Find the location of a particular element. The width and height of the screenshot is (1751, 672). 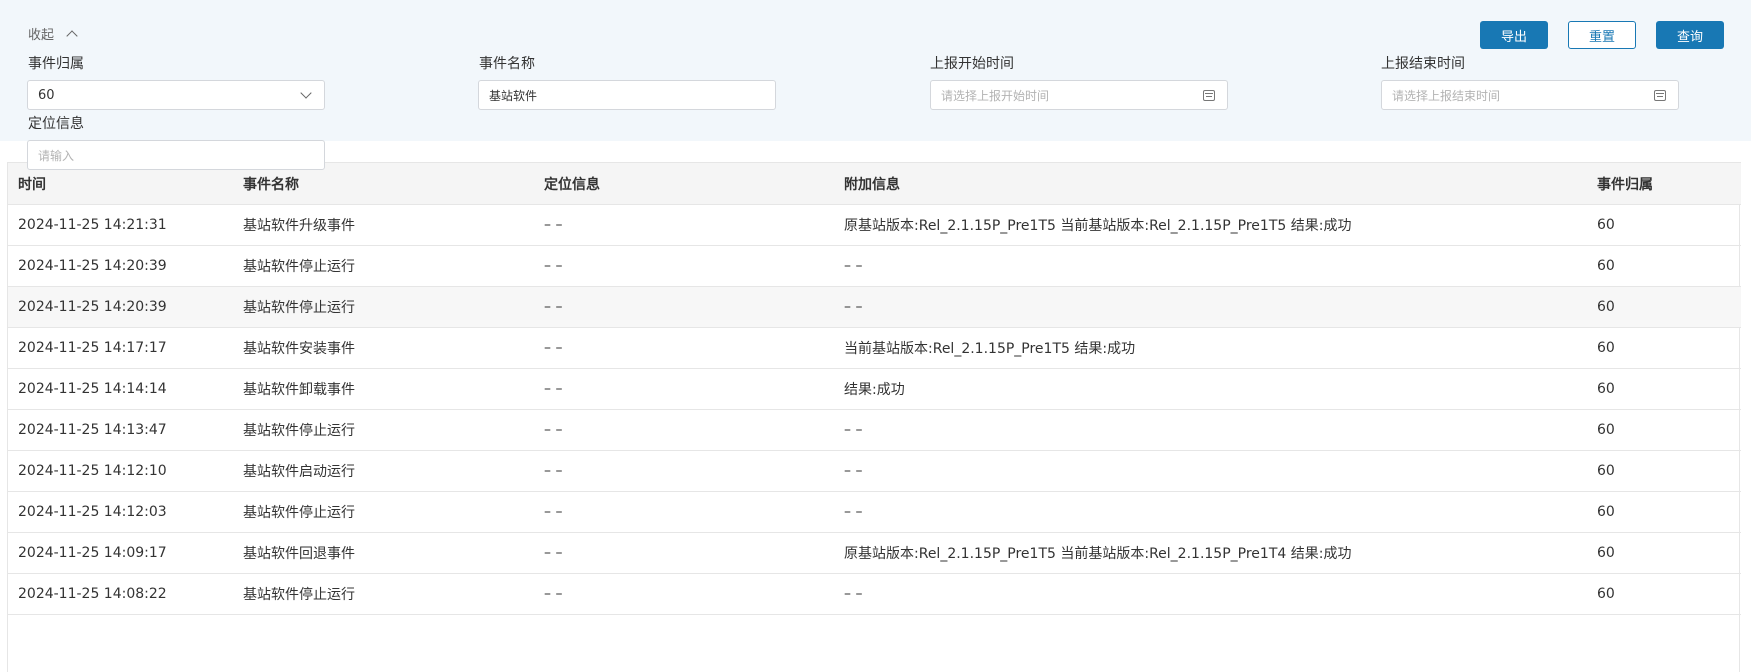

report-start-picker: 请选择上报开始时间 is located at coordinates (1079, 95).